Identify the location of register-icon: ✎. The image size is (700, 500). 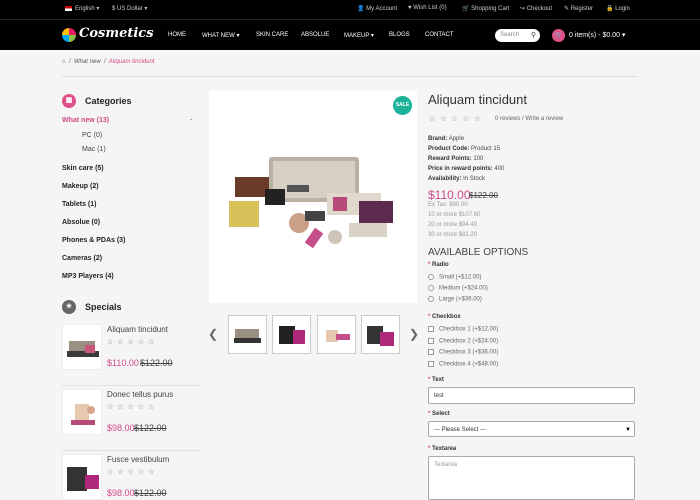
(567, 9).